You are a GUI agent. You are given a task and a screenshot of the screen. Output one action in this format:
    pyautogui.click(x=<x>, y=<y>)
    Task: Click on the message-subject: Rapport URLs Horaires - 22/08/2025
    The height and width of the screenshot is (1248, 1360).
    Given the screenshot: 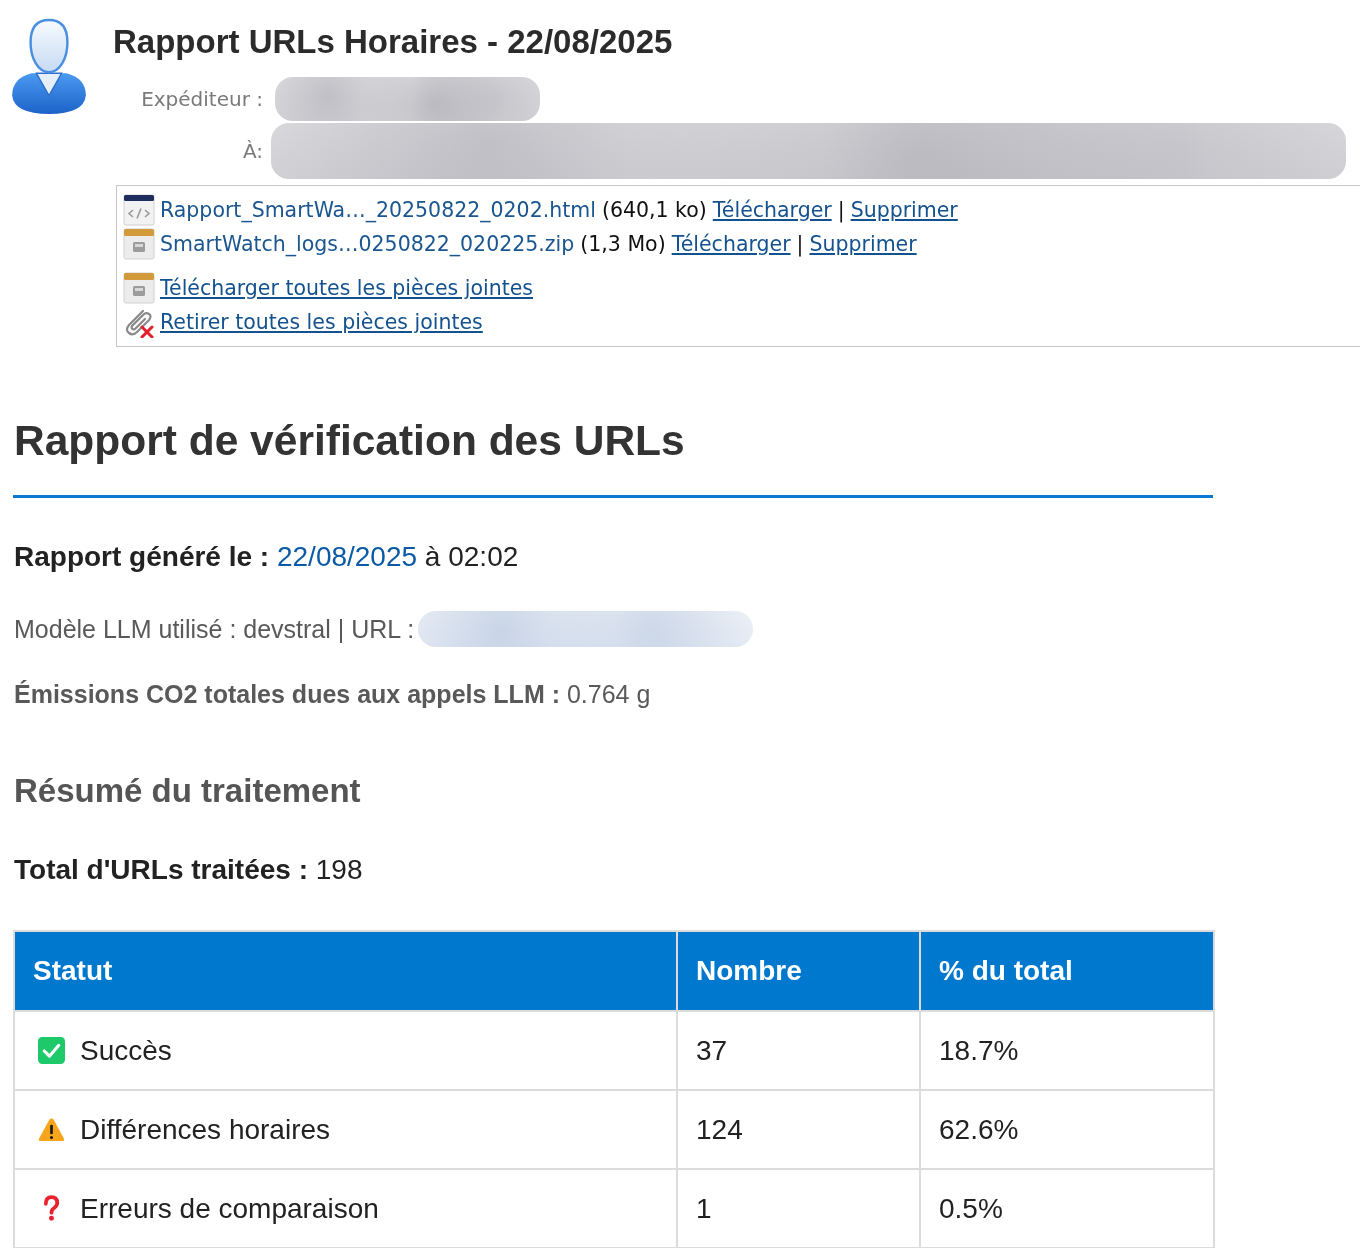 What is the action you would take?
    pyautogui.click(x=393, y=42)
    